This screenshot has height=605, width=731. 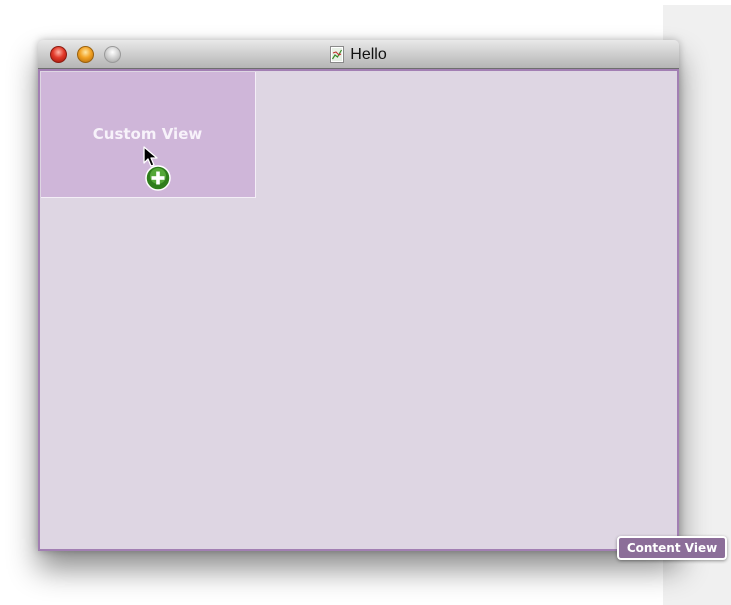 I want to click on window-title-group: Hello, so click(x=358, y=54).